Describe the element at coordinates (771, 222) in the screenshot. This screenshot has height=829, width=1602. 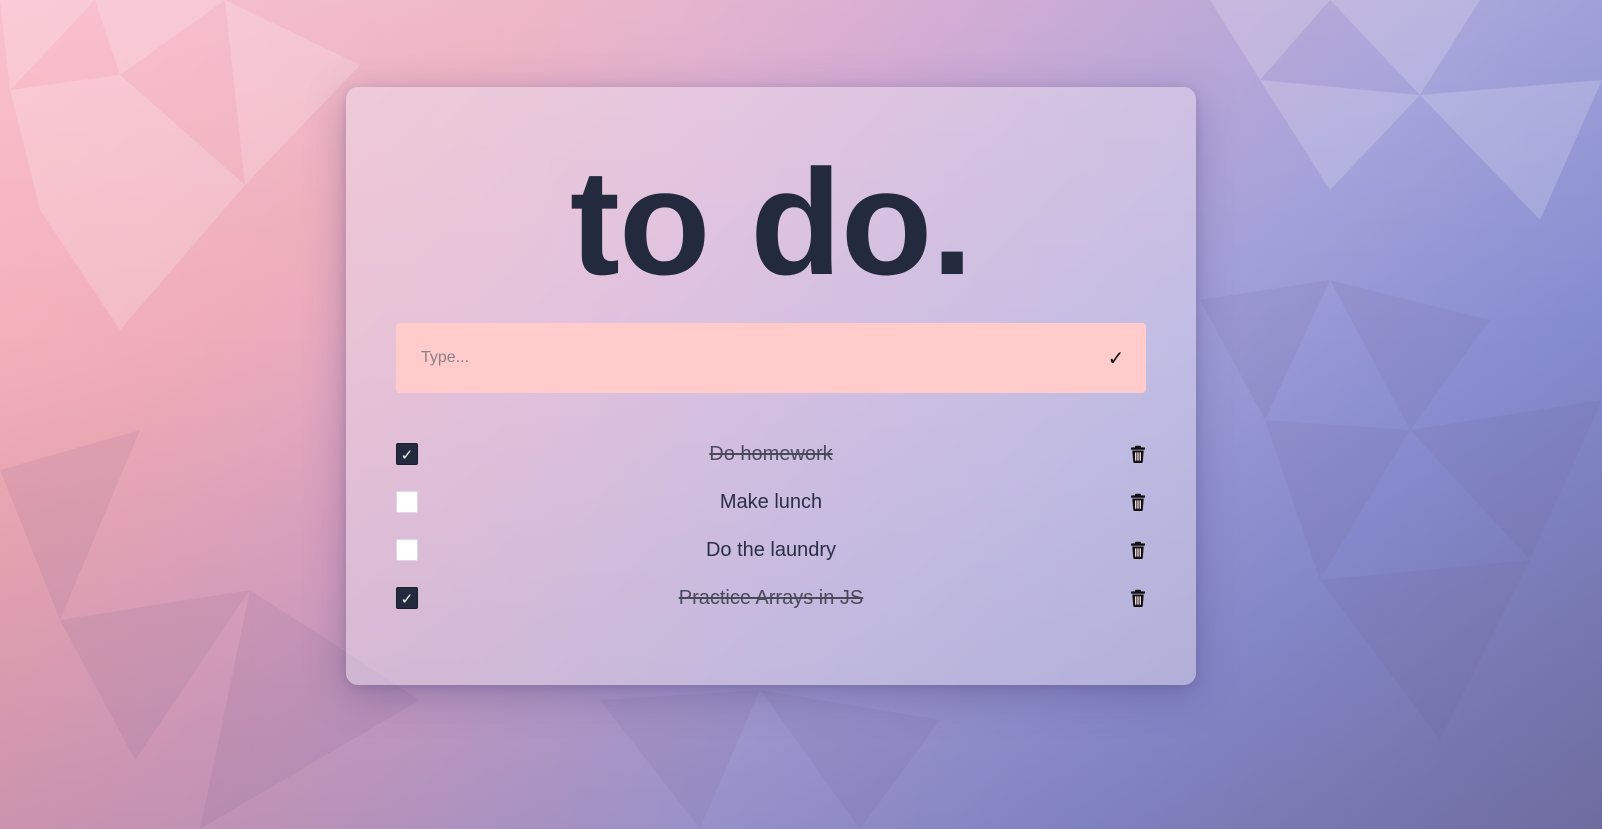
I see `page-title: to do.` at that location.